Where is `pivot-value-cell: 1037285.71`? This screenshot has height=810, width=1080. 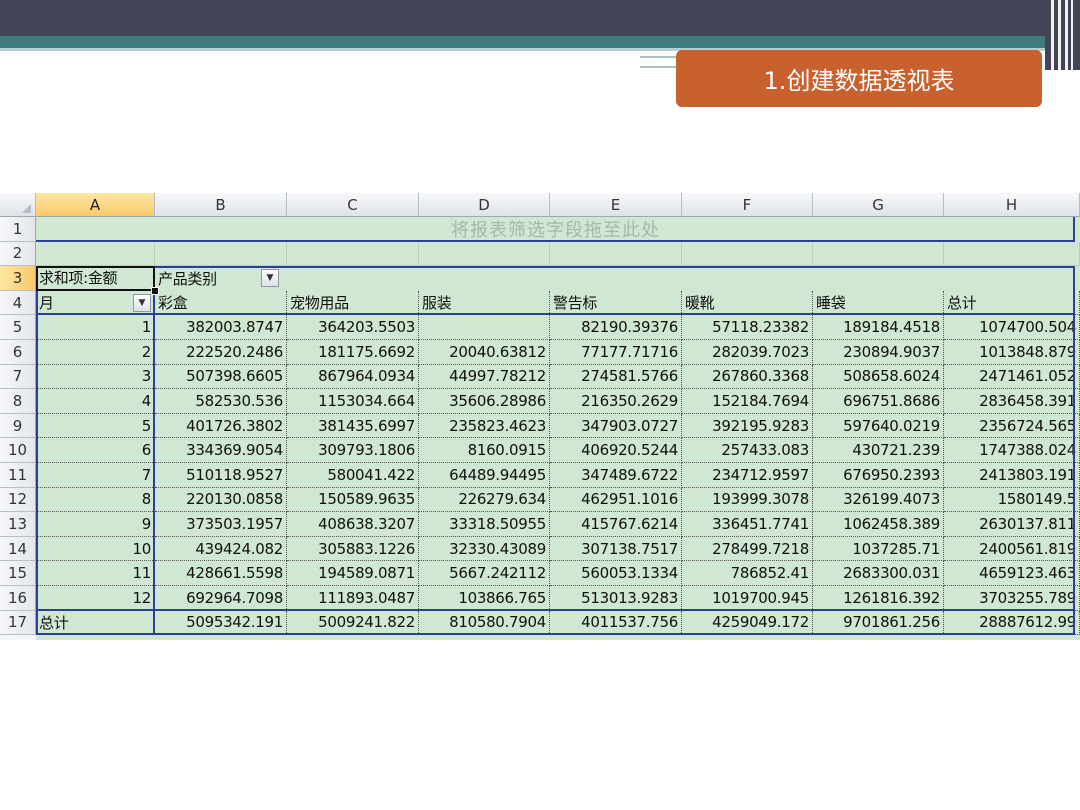
pivot-value-cell: 1037285.71 is located at coordinates (878, 549).